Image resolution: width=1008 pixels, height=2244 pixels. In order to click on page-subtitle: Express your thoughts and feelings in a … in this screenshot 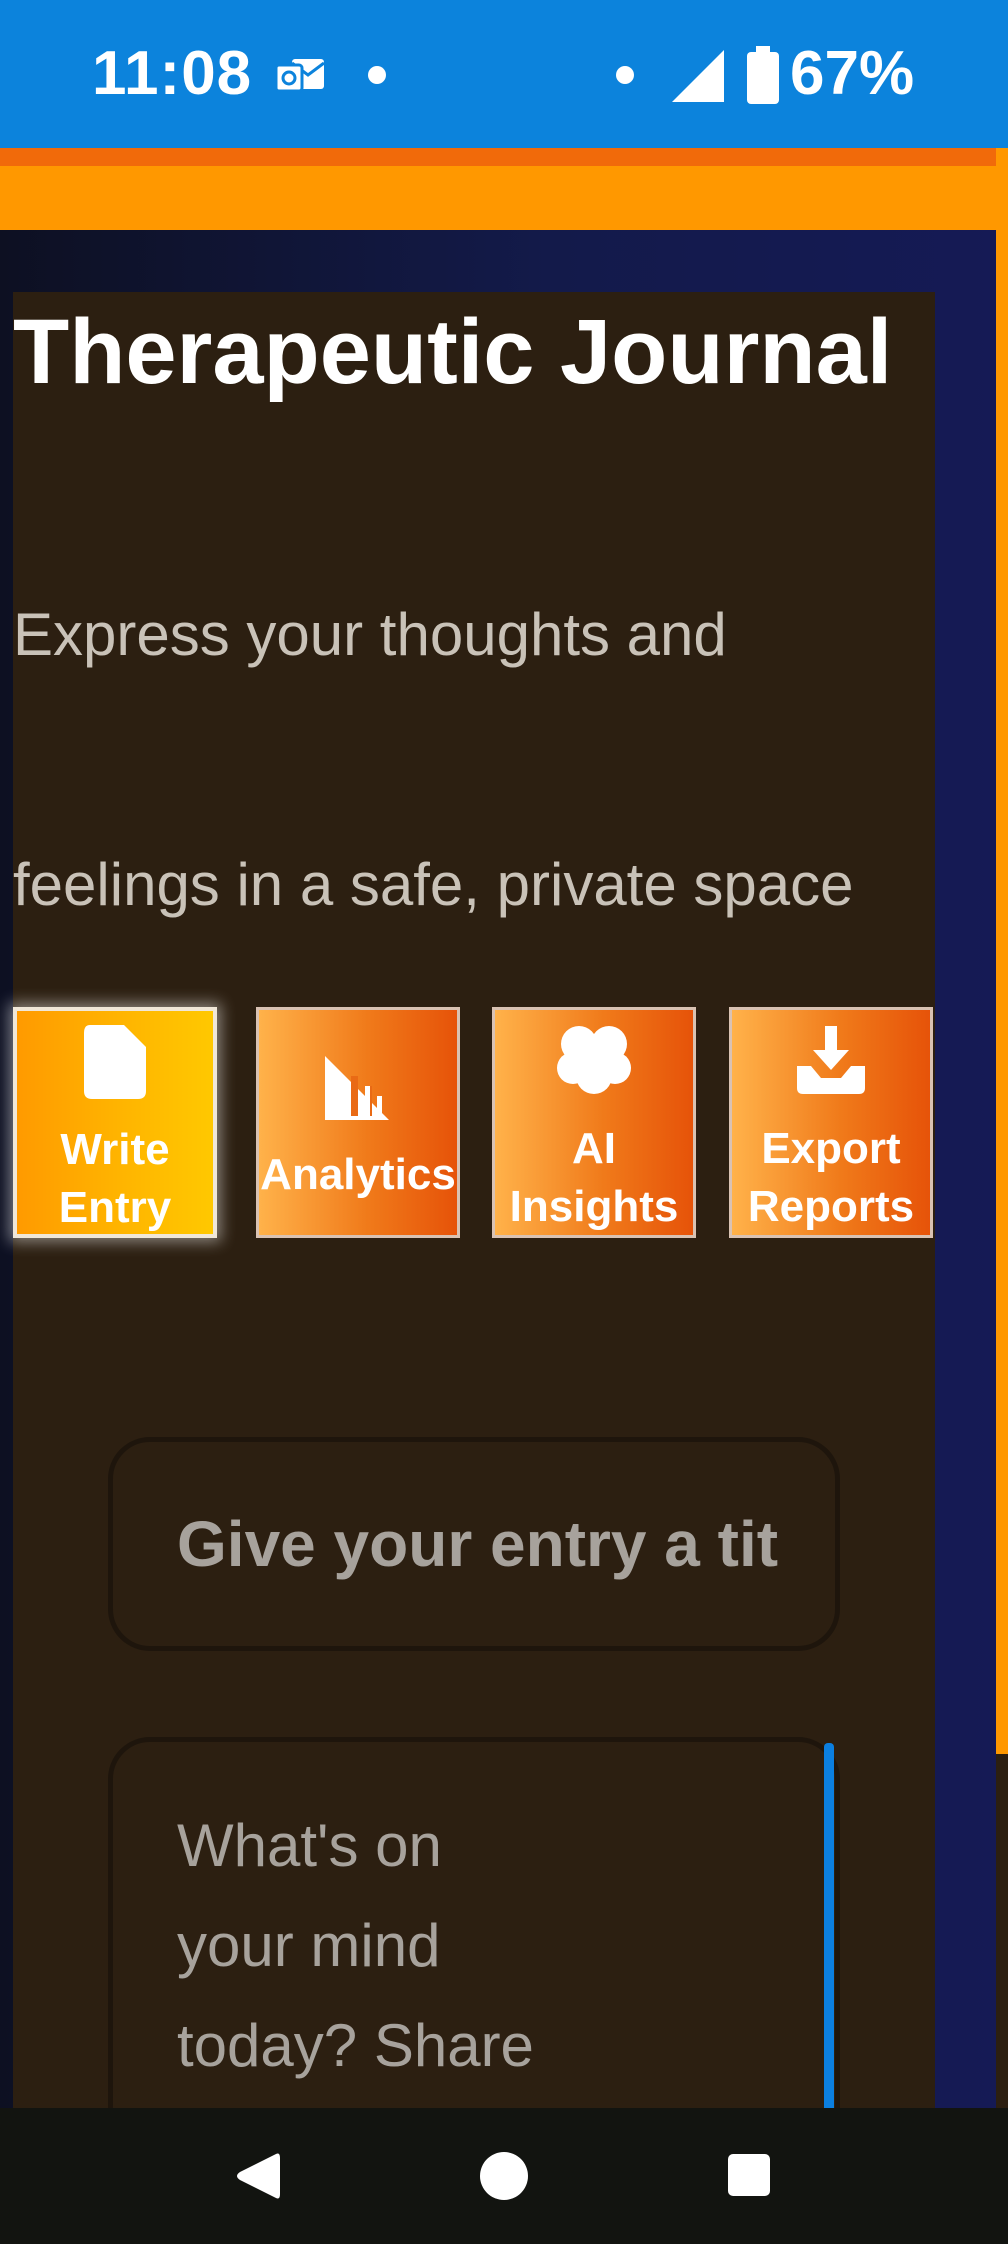, I will do `click(433, 759)`.